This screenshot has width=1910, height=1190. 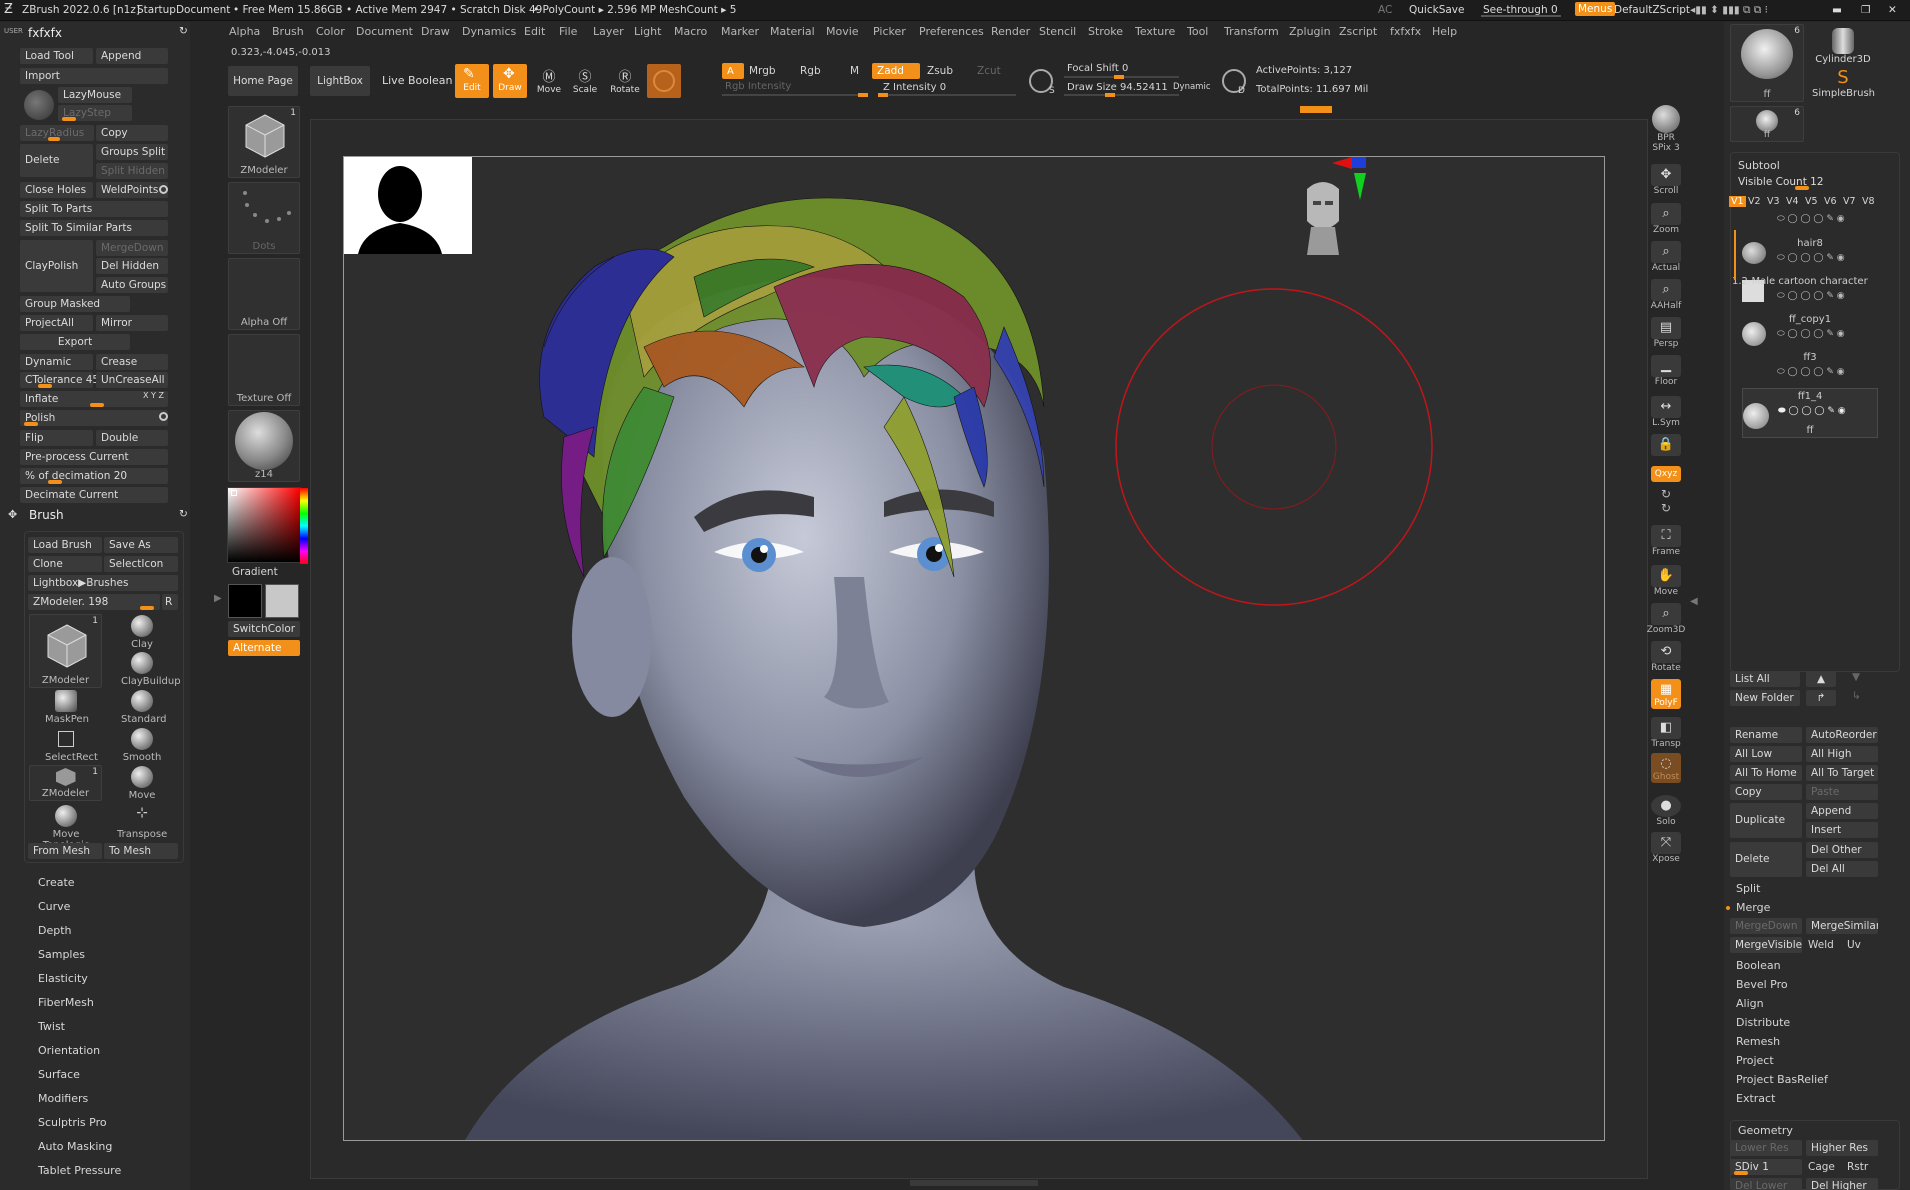 What do you see at coordinates (417, 80) in the screenshot?
I see `live-boolean-button: Live Boolean` at bounding box center [417, 80].